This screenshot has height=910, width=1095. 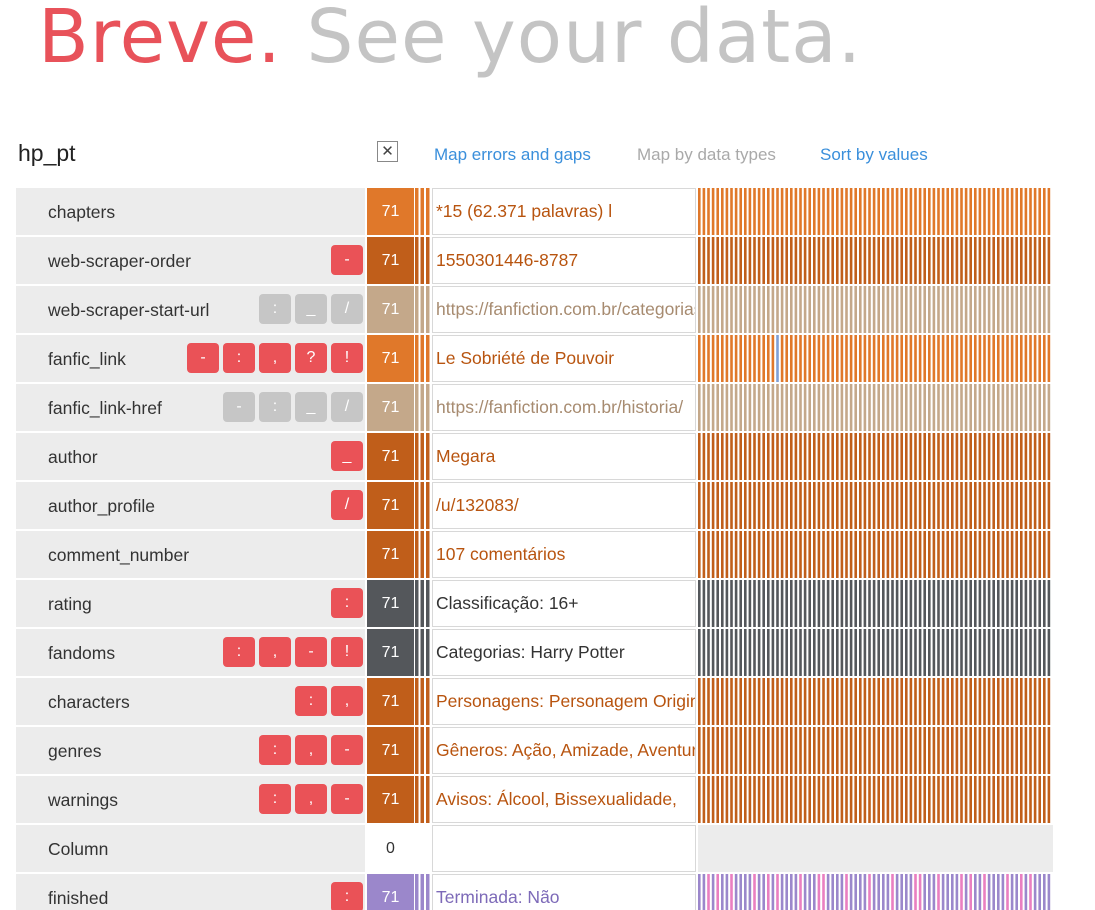 I want to click on column-name-cell: genres:, -, so click(x=190, y=750).